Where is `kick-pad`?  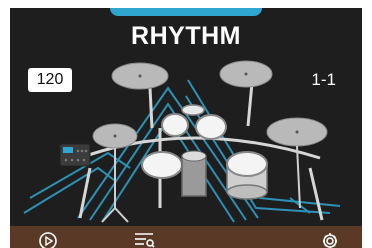
kick-pad is located at coordinates (194, 173).